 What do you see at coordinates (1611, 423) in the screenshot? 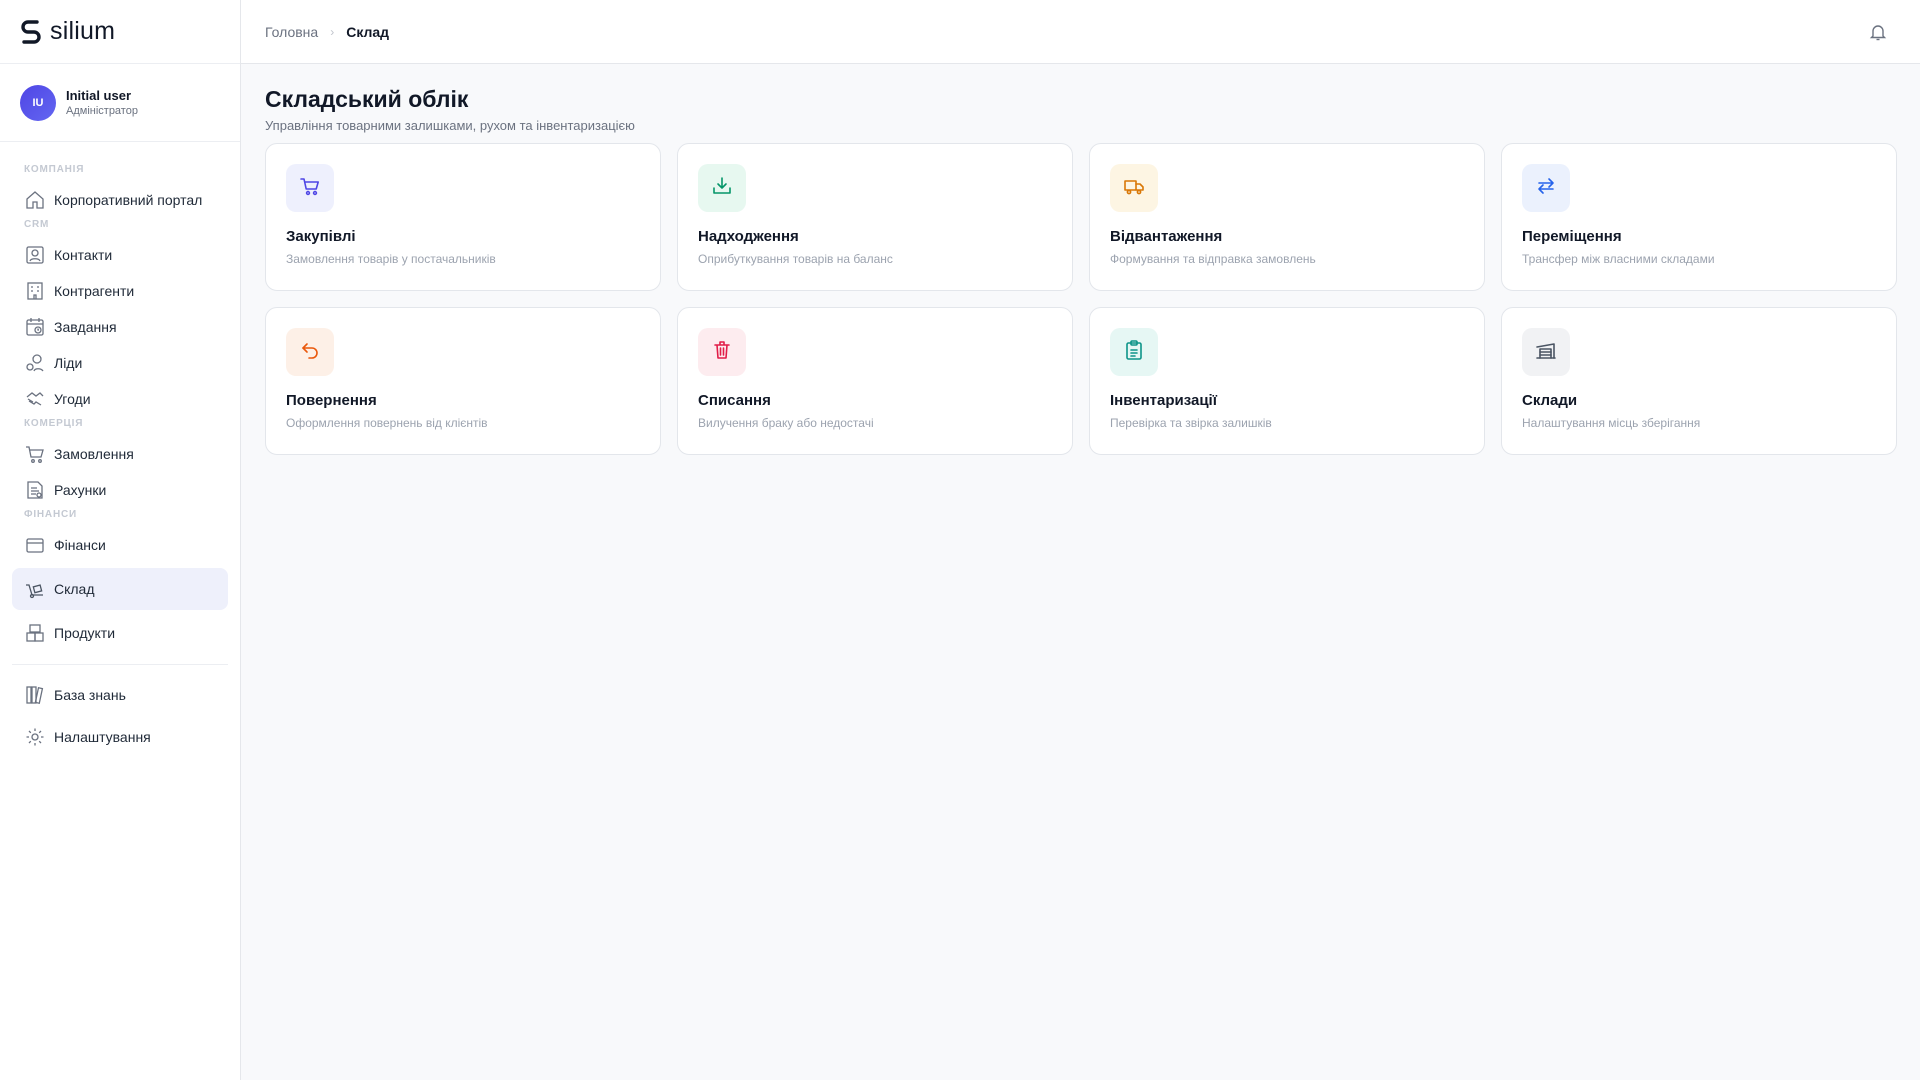
I see `card-desc: Налаштування місць зберігання` at bounding box center [1611, 423].